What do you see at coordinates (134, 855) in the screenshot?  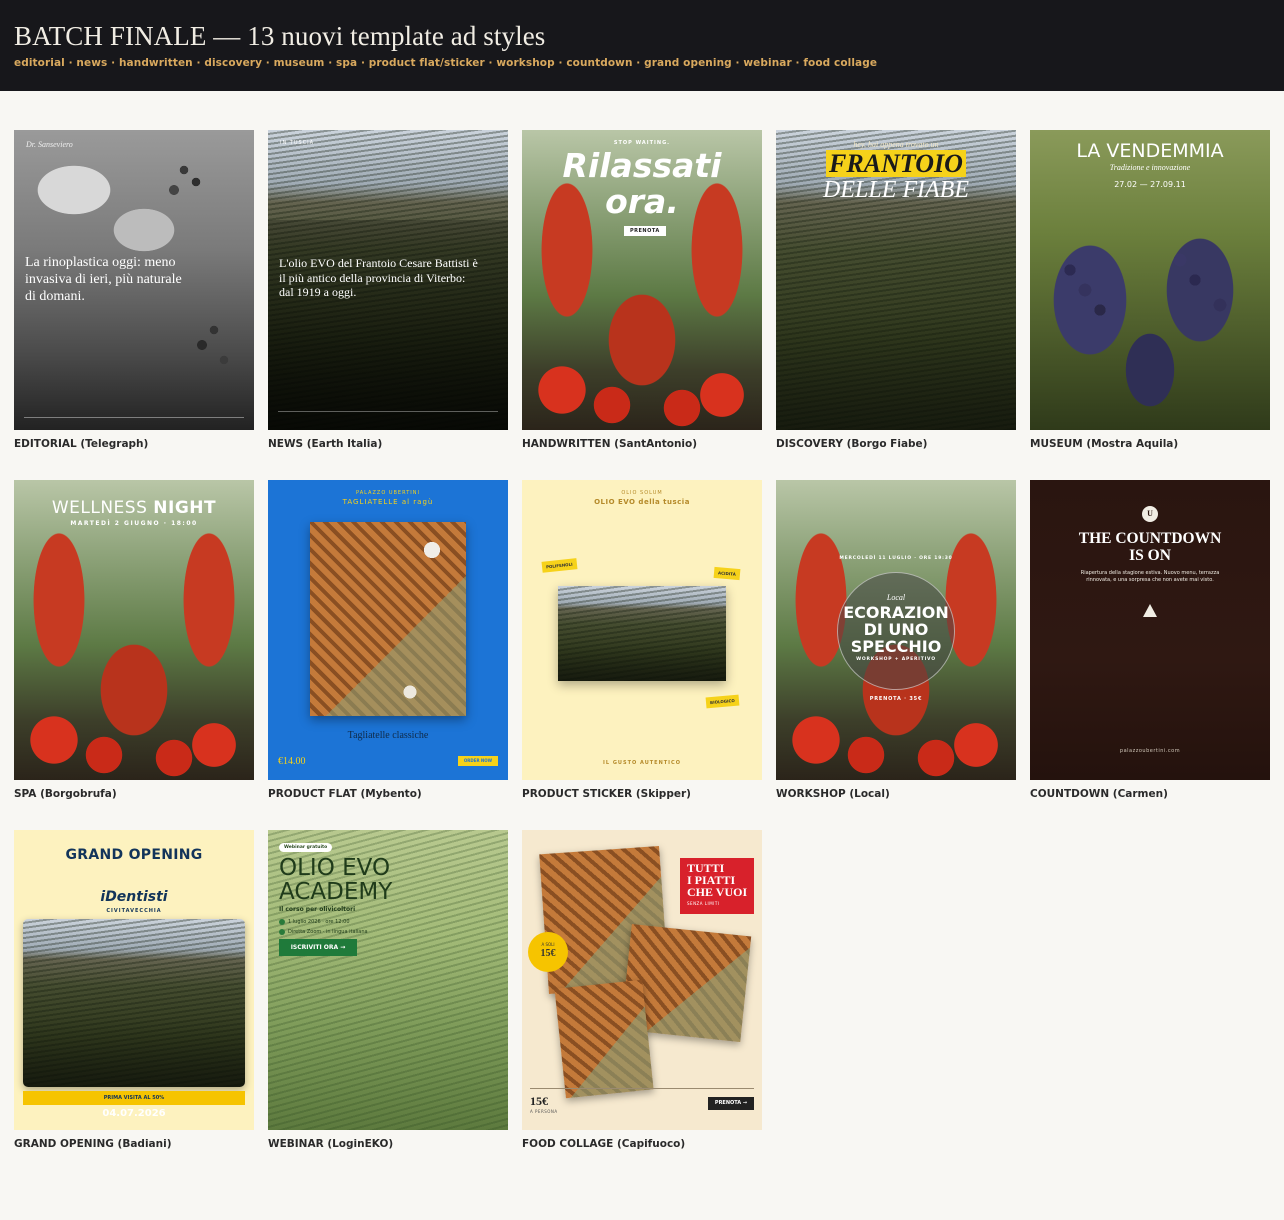 I see `grand-opening-headline: GRAND OPENING` at bounding box center [134, 855].